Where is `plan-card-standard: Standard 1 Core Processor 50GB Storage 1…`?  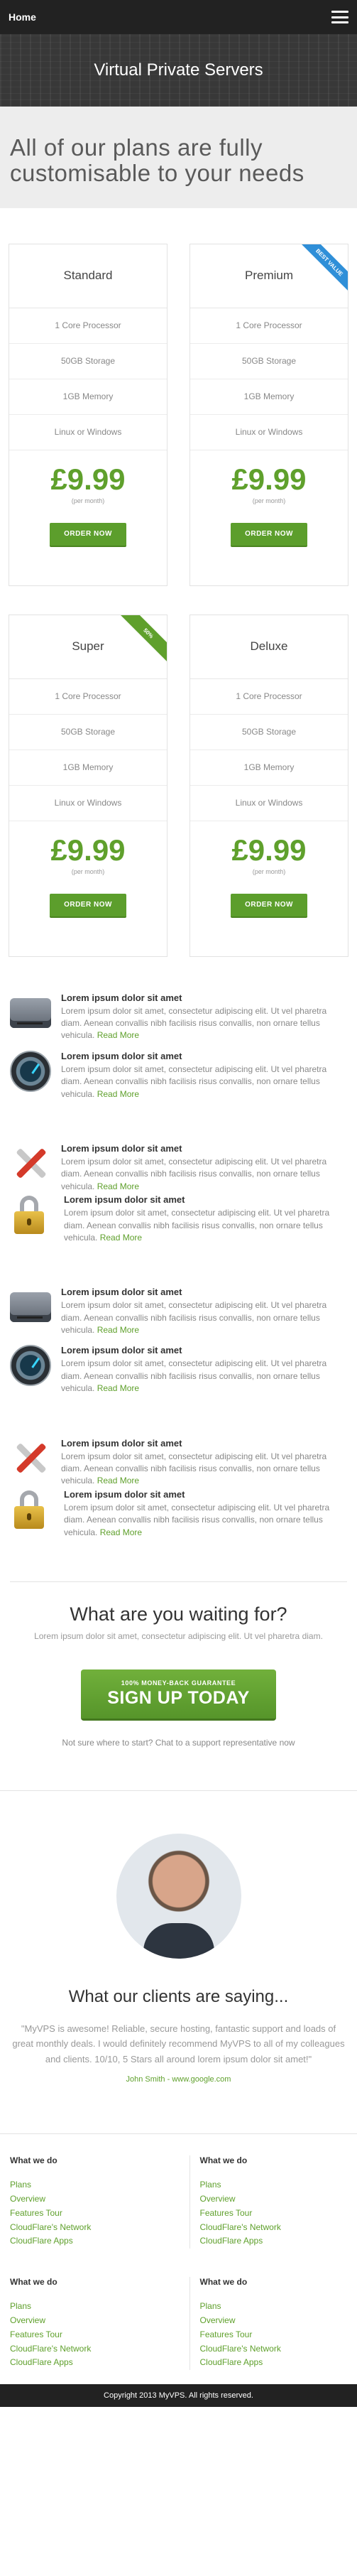
plan-card-standard: Standard 1 Core Processor 50GB Storage 1… is located at coordinates (88, 414).